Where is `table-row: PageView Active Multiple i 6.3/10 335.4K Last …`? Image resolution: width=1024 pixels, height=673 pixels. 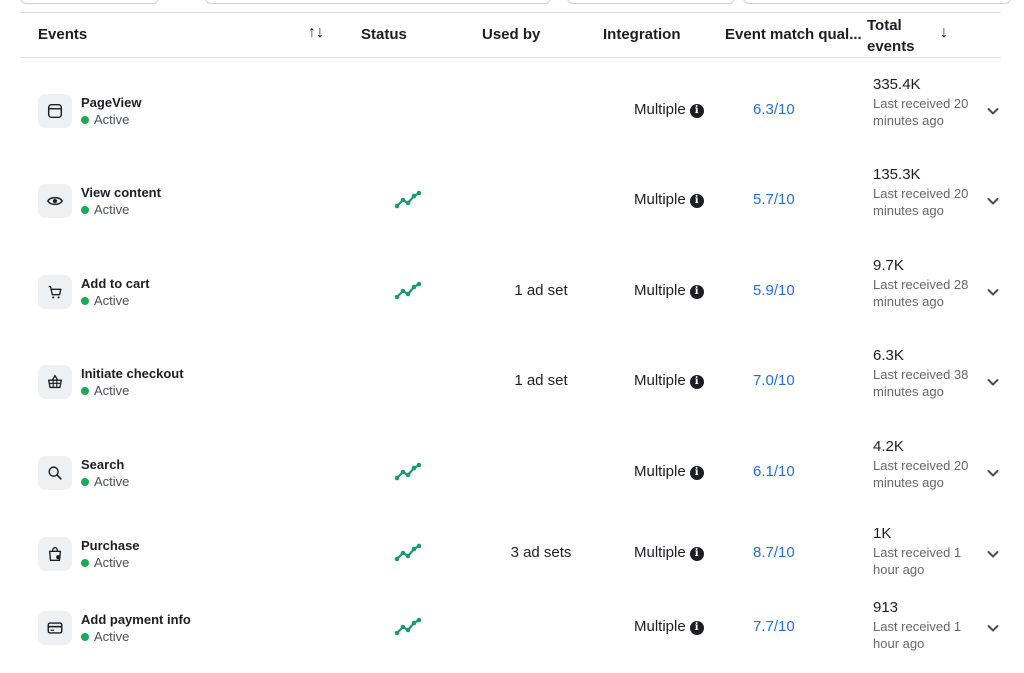 table-row: PageView Active Multiple i 6.3/10 335.4K Last … is located at coordinates (510, 111).